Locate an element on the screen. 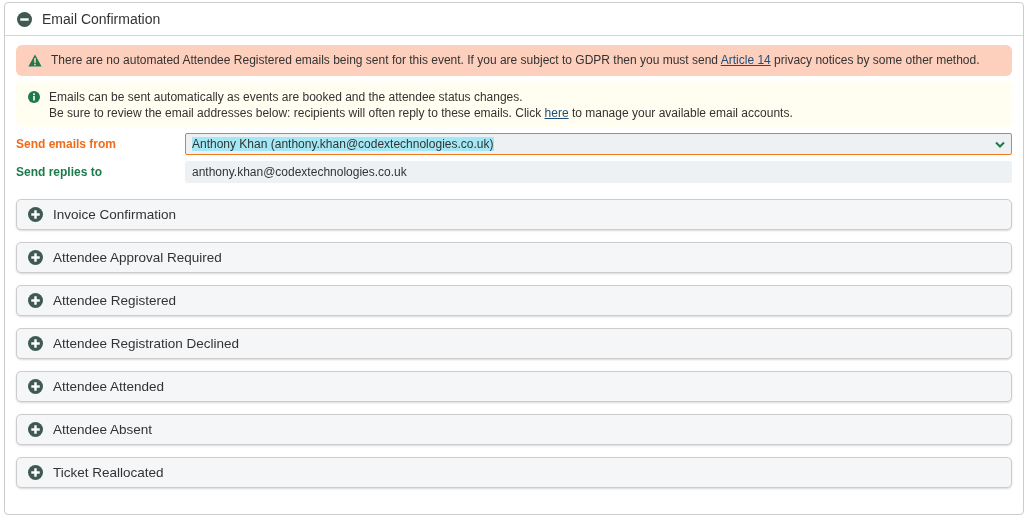 The width and height of the screenshot is (1028, 525). warning-text: There are no automated Attendee Registered emails being sent for this event. If you are subject to GDPR then you must send Article 14 privacy notices by some other method. is located at coordinates (515, 60).